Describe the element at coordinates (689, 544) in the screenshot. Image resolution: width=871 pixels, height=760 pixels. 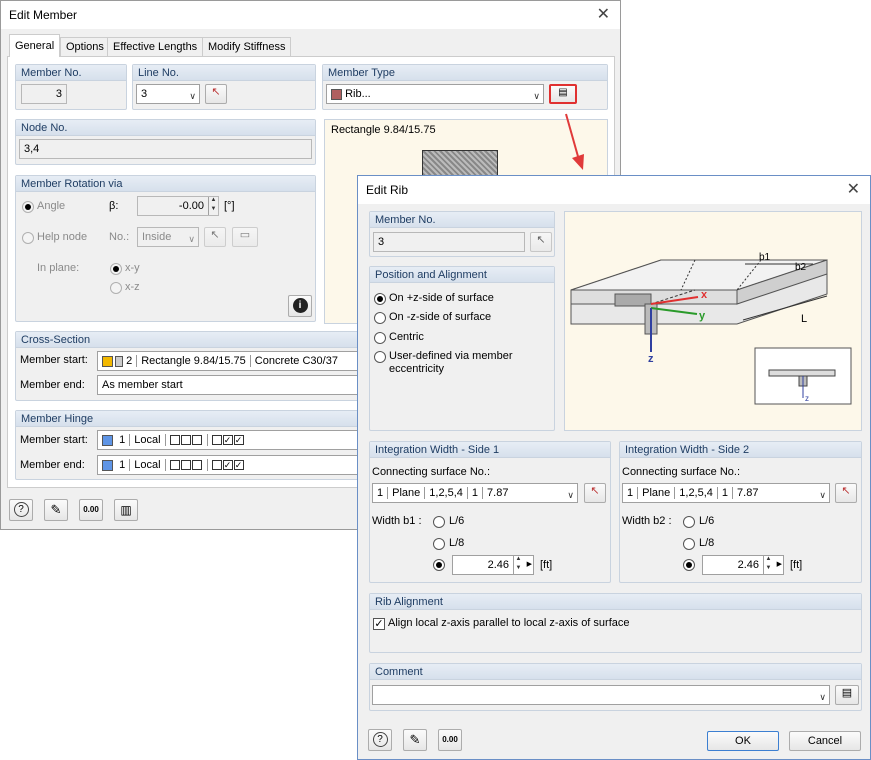
I see `side2-l8-radio` at that location.